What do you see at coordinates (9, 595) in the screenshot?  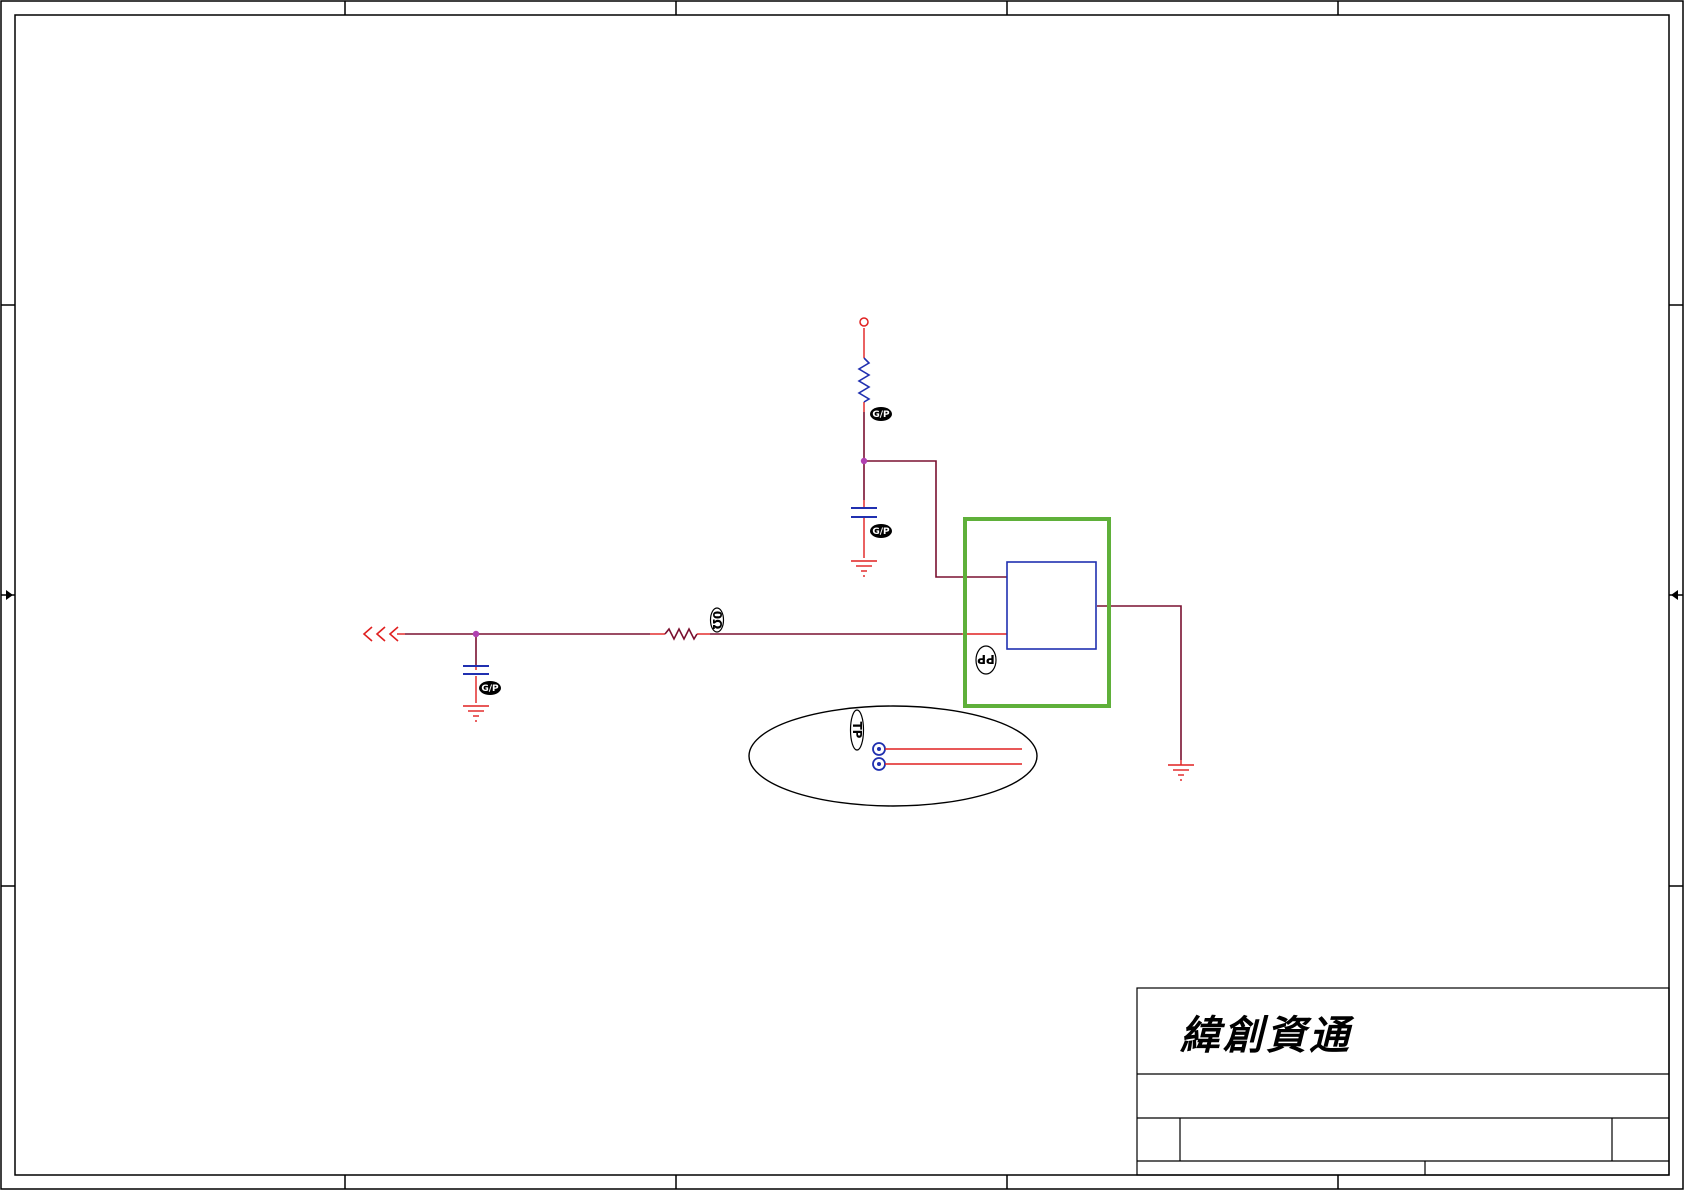 I see `left-center-marker` at bounding box center [9, 595].